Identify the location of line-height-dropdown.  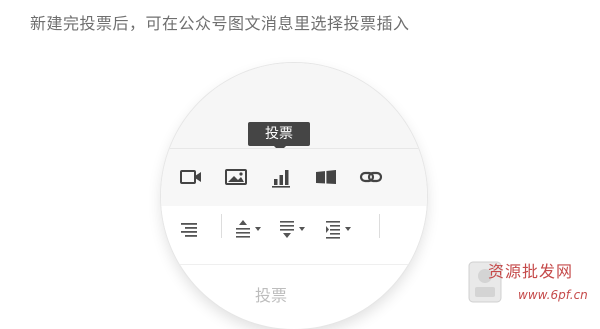
(342, 228).